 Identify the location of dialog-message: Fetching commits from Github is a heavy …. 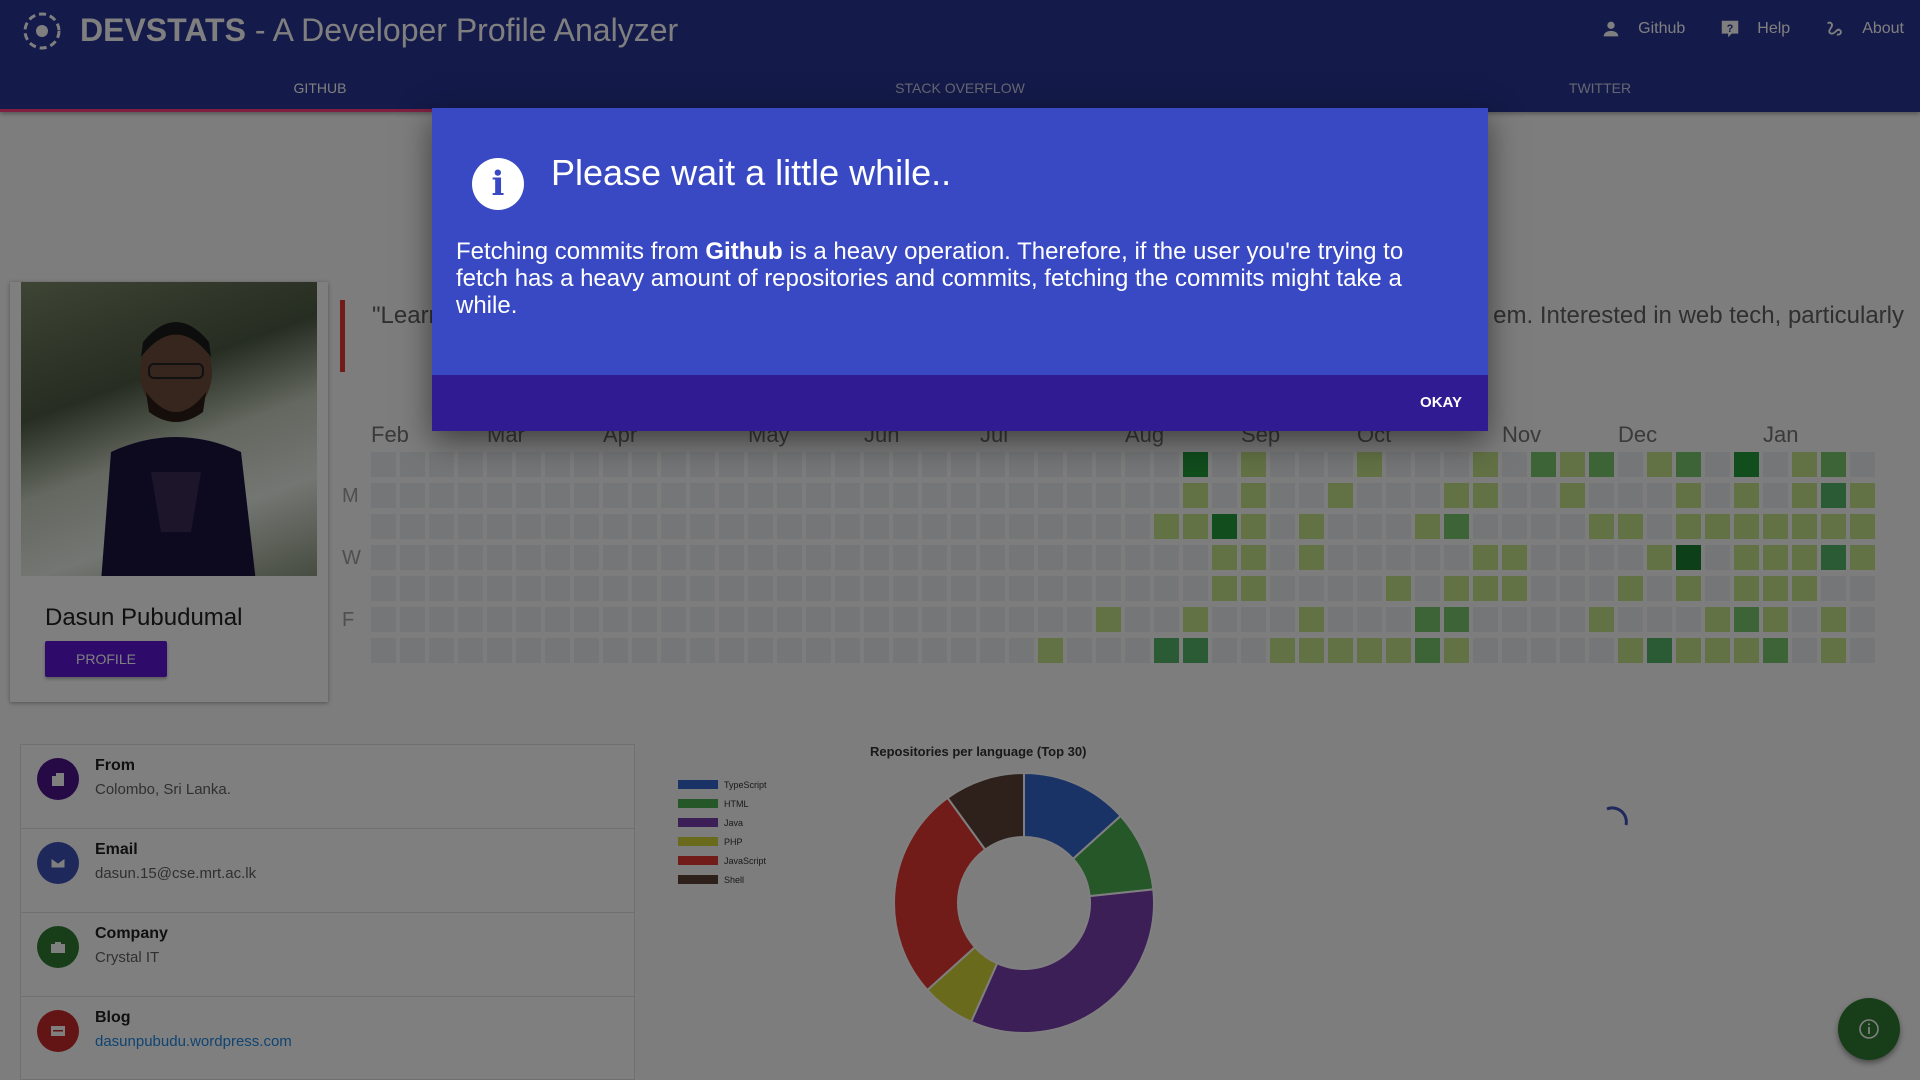
(930, 278).